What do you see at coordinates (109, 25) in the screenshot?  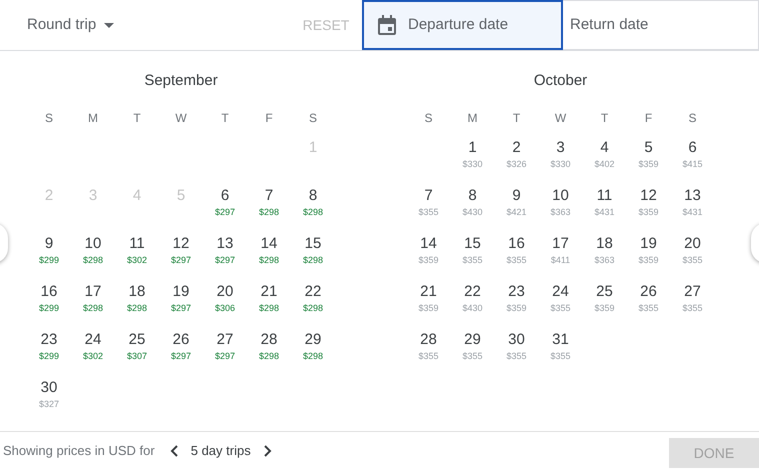 I see `caret-icon` at bounding box center [109, 25].